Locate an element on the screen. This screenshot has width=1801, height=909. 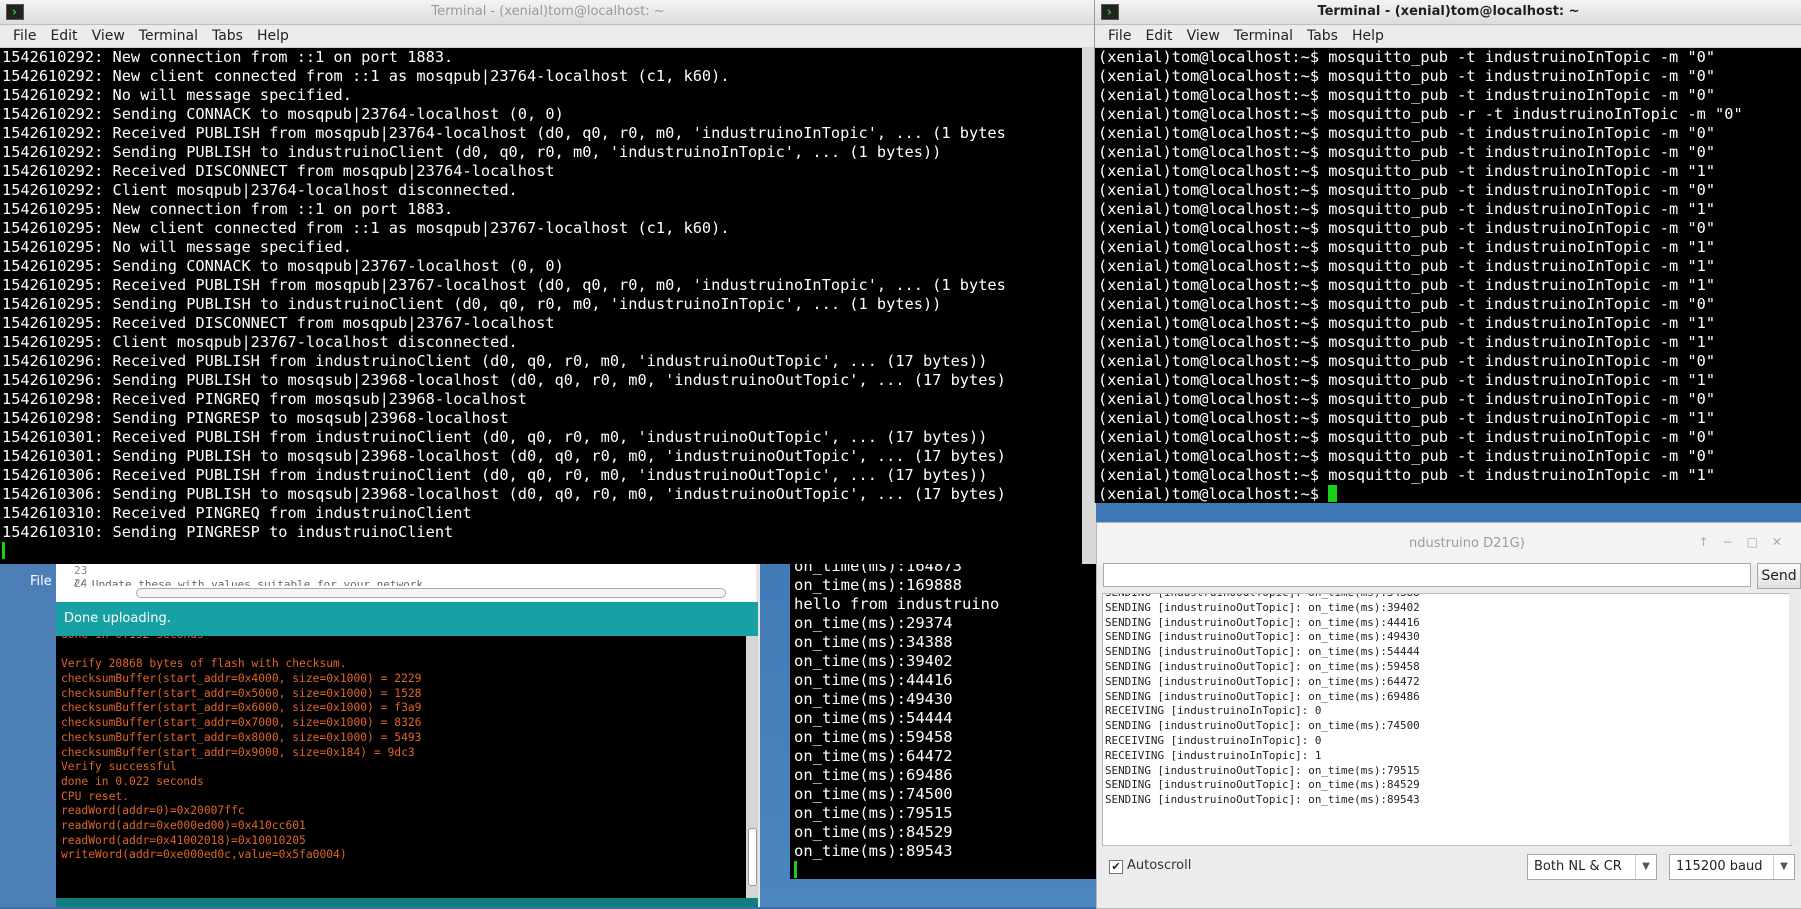
line-ending-select: Both NL & CR ▼ is located at coordinates (1592, 867).